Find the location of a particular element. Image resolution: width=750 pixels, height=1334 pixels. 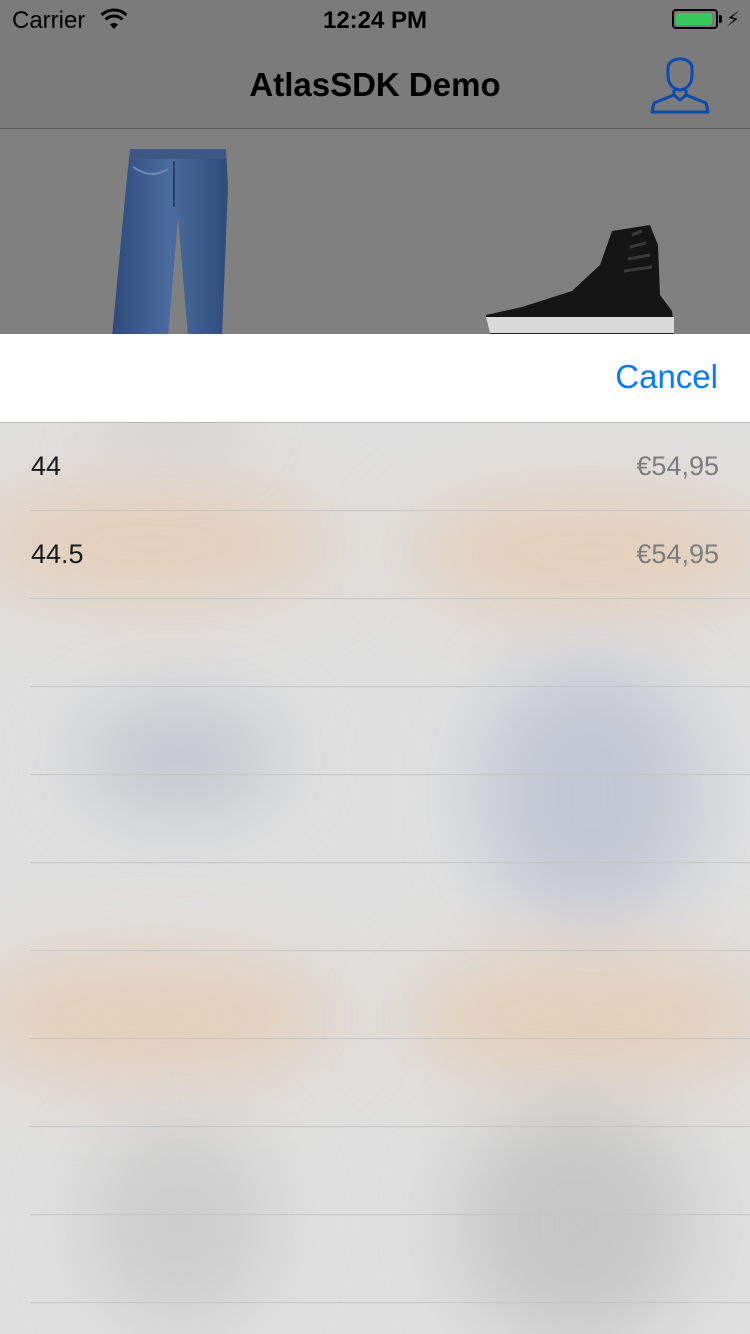

cancel-button: Cancel is located at coordinates (666, 377).